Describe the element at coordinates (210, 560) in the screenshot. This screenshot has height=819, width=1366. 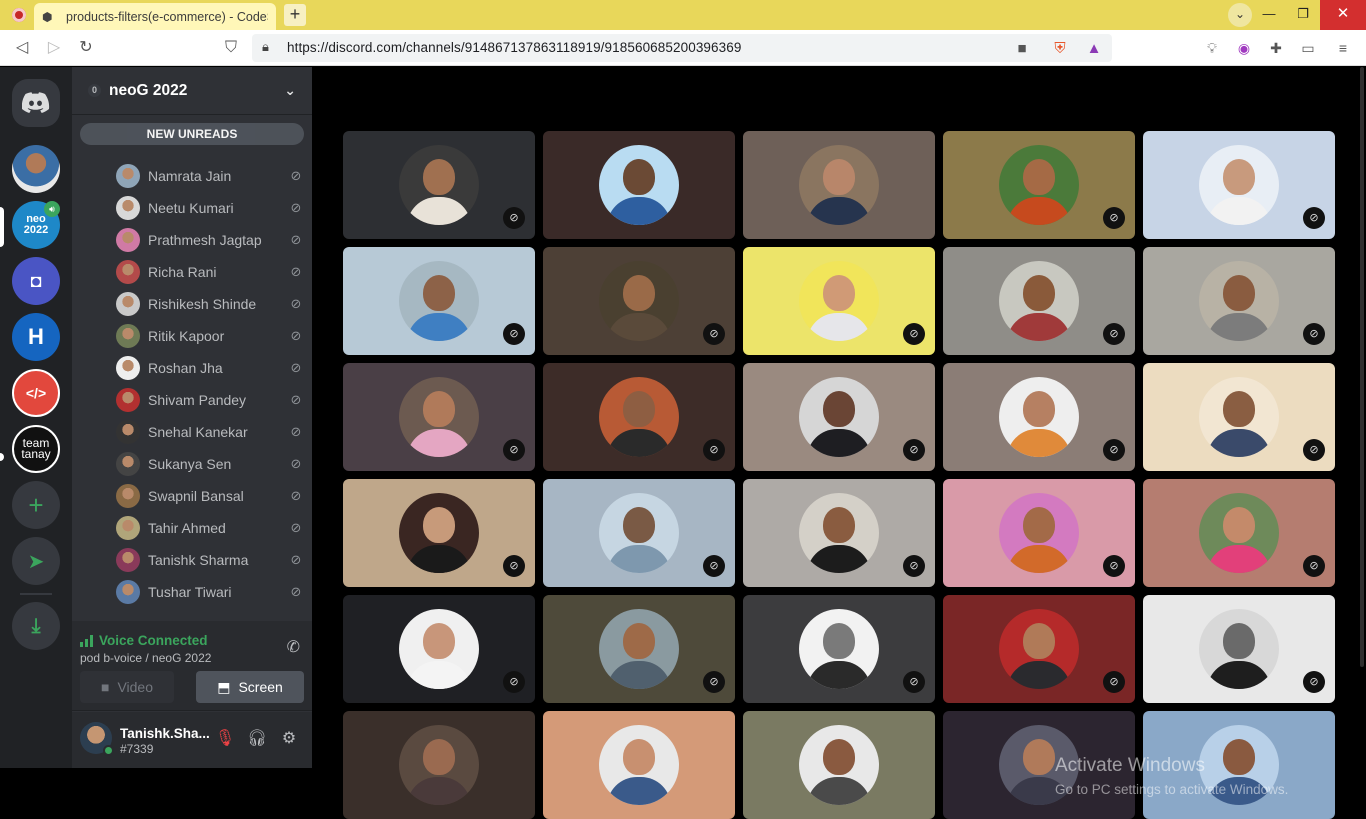
I see `voice-member: Tanishk Sharma ⊘` at that location.